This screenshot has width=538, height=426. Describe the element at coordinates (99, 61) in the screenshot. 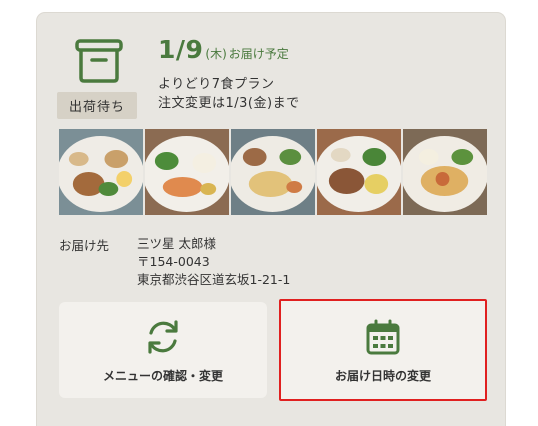

I see `box-icon` at that location.